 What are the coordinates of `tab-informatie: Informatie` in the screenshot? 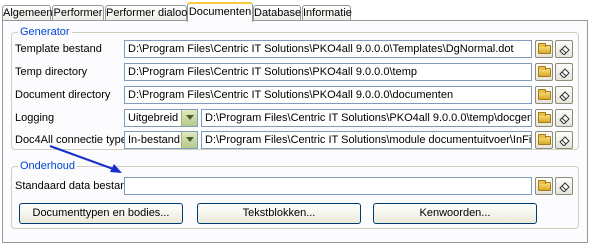 It's located at (327, 13).